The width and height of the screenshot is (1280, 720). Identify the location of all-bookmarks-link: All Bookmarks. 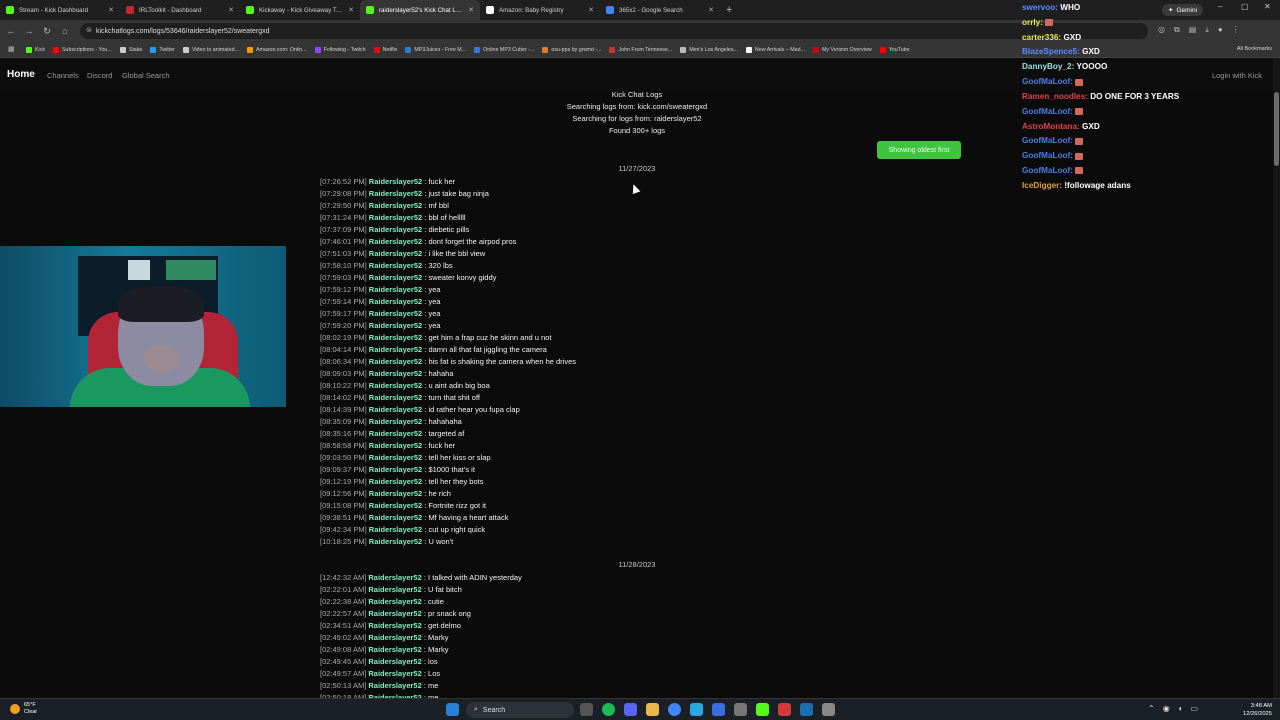
(1254, 49).